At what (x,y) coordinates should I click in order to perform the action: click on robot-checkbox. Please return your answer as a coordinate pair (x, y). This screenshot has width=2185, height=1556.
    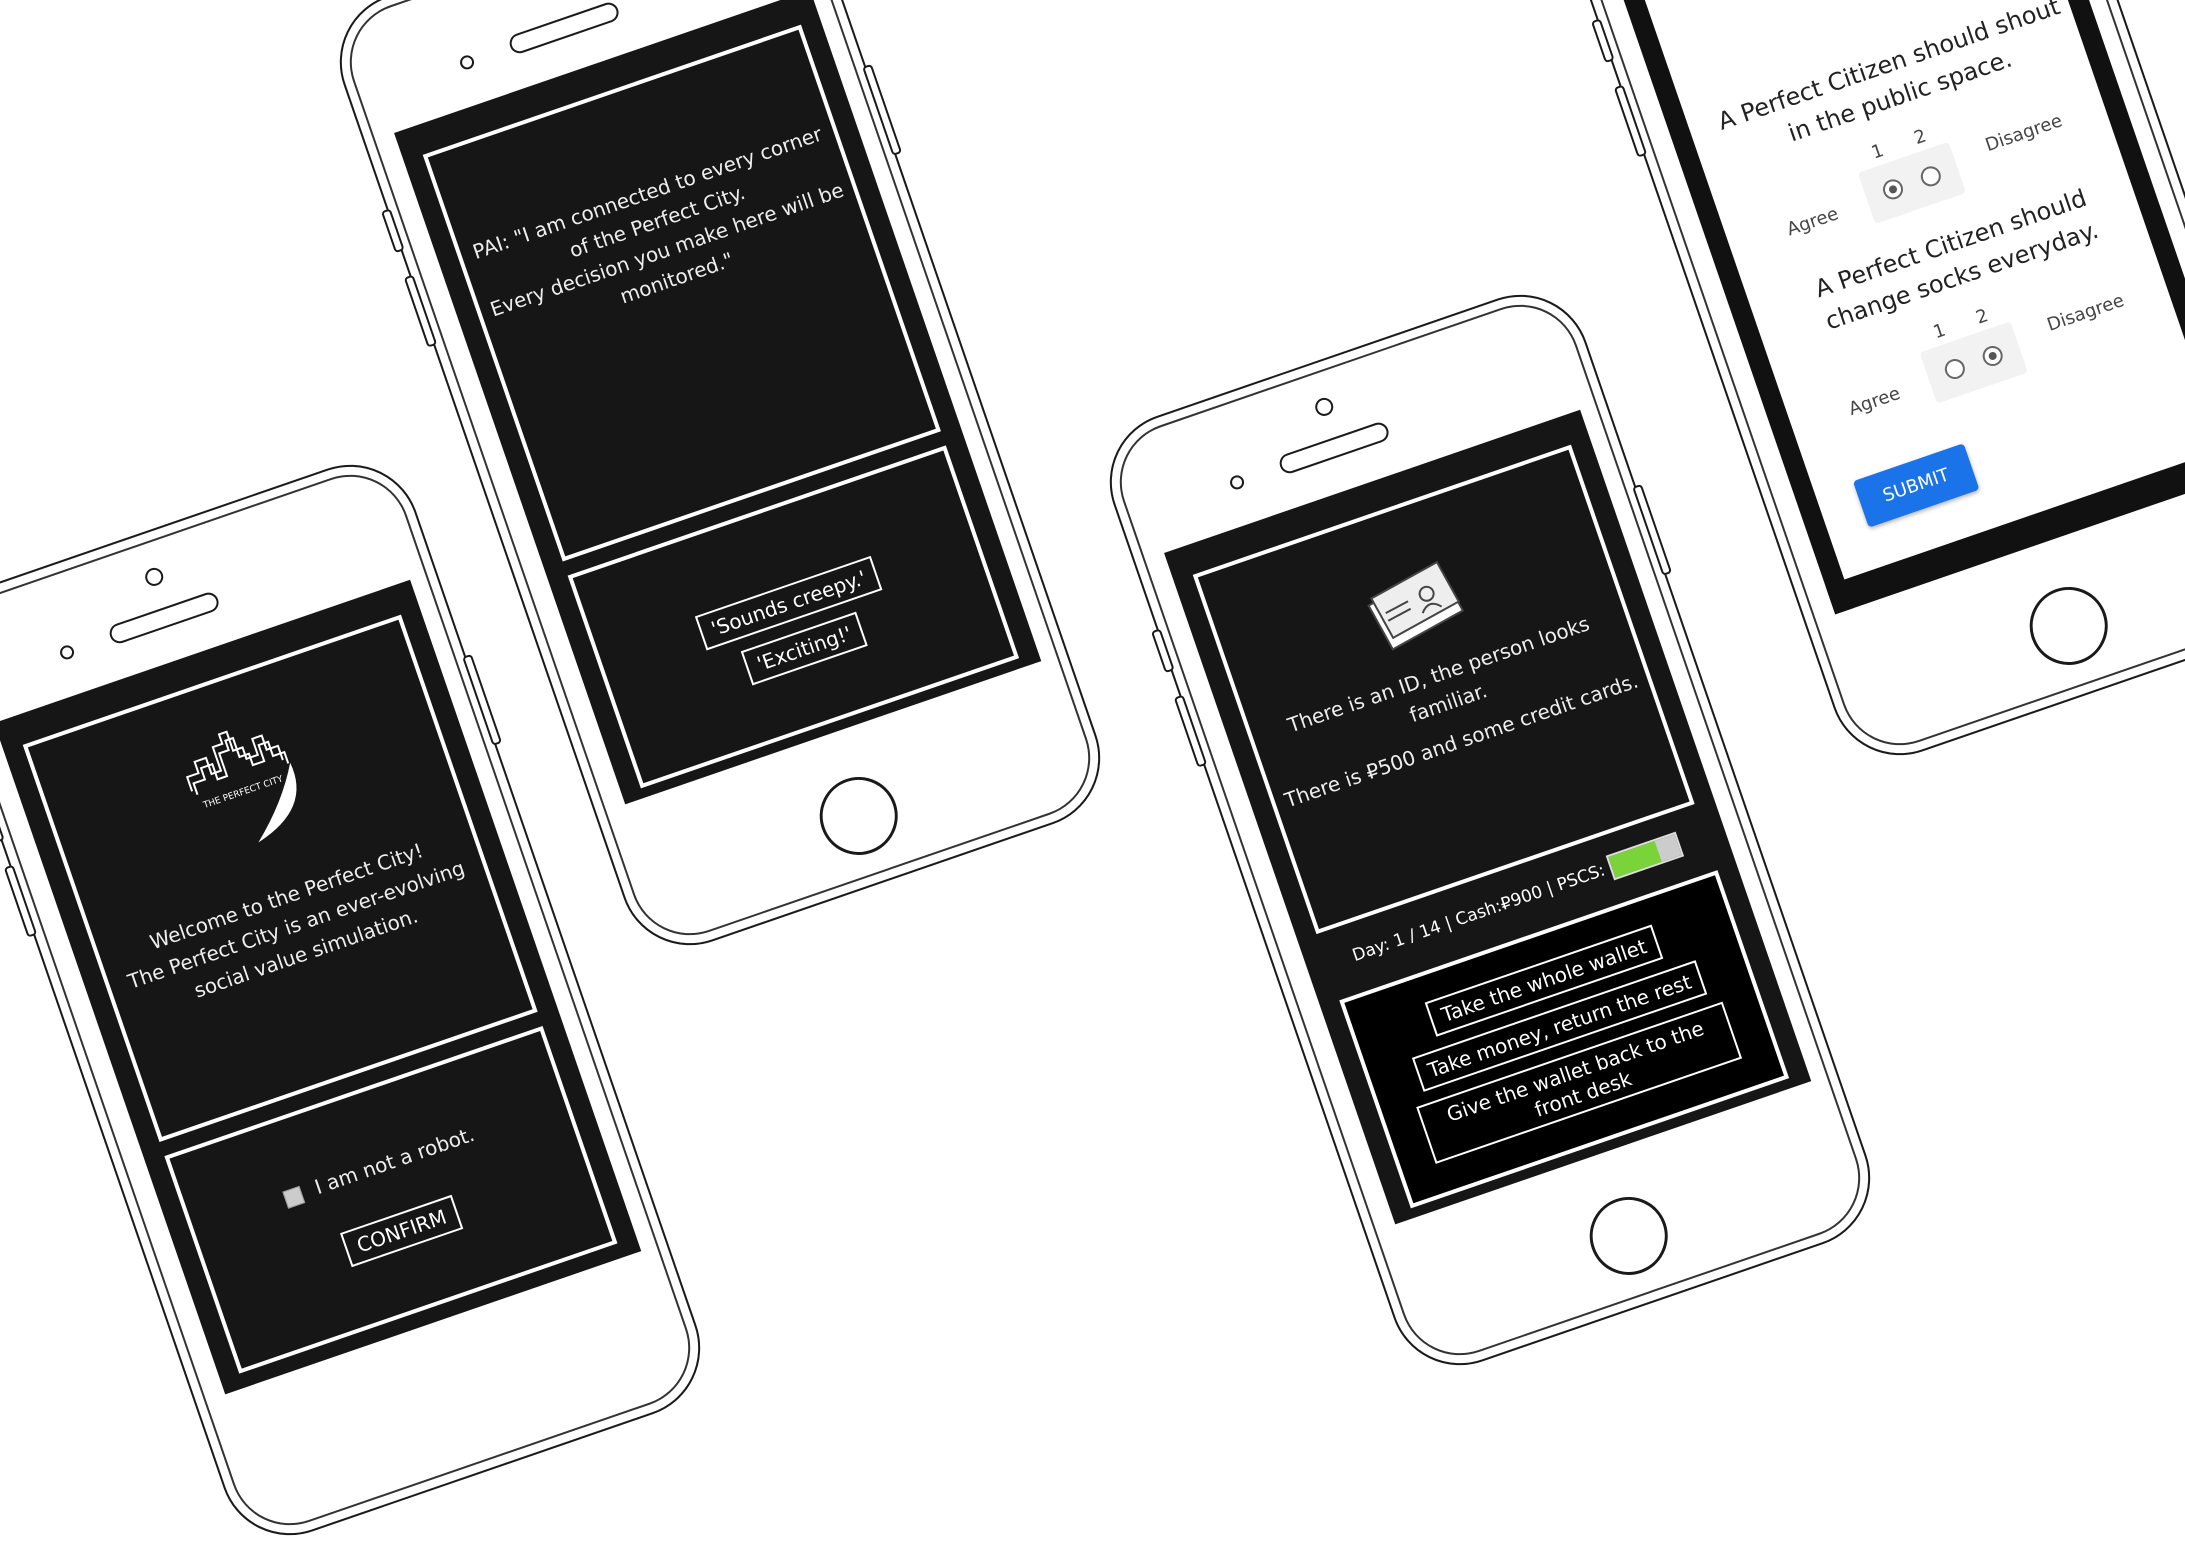
    Looking at the image, I should click on (294, 1197).